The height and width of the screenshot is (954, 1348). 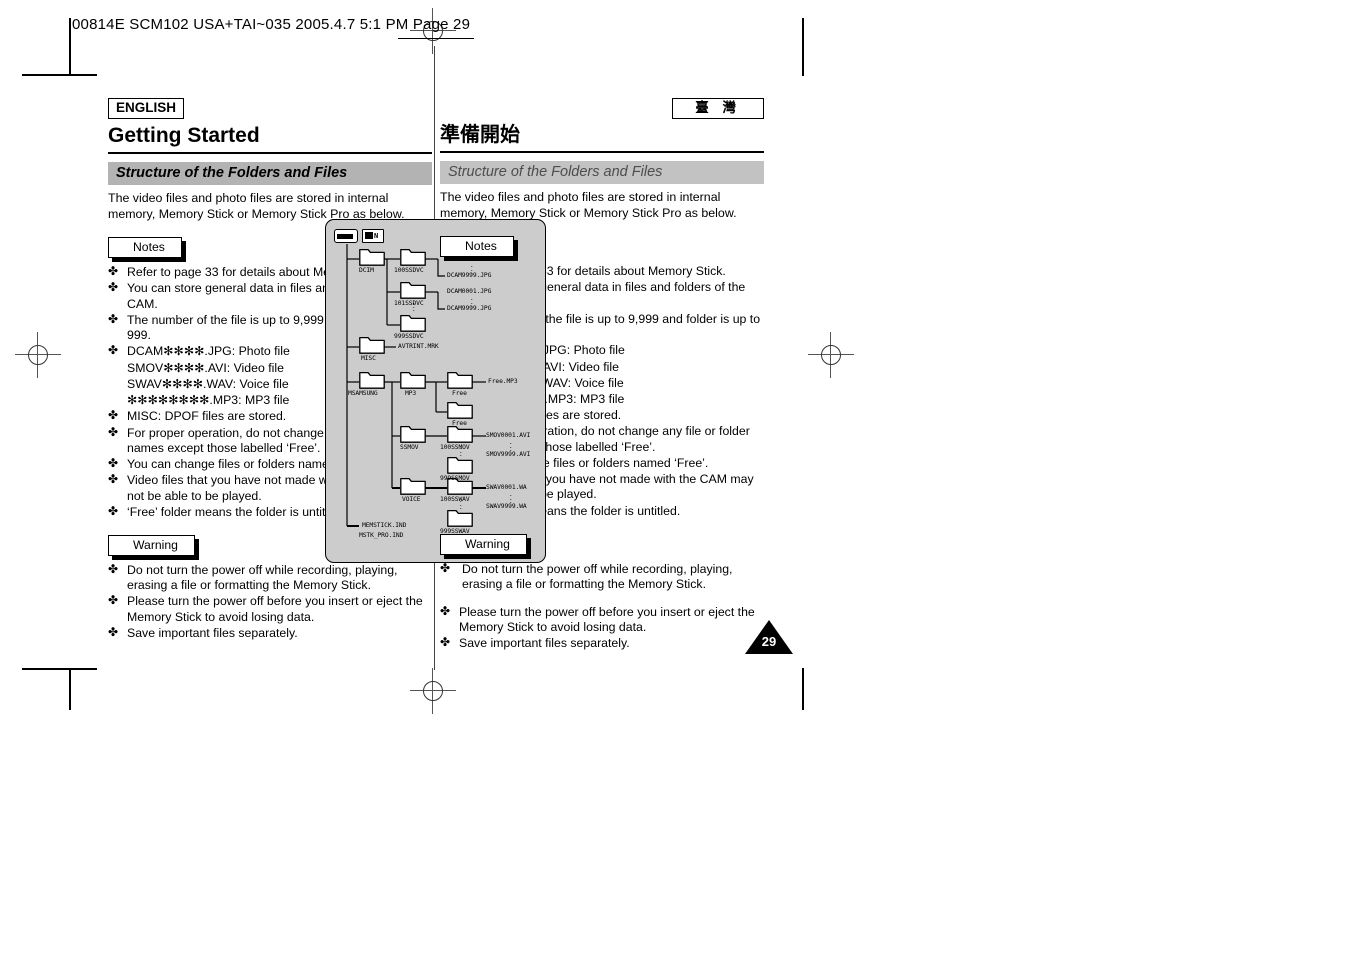 What do you see at coordinates (418, 346) in the screenshot?
I see `file-label-avtrint-mrk: AVTRINT.MRK` at bounding box center [418, 346].